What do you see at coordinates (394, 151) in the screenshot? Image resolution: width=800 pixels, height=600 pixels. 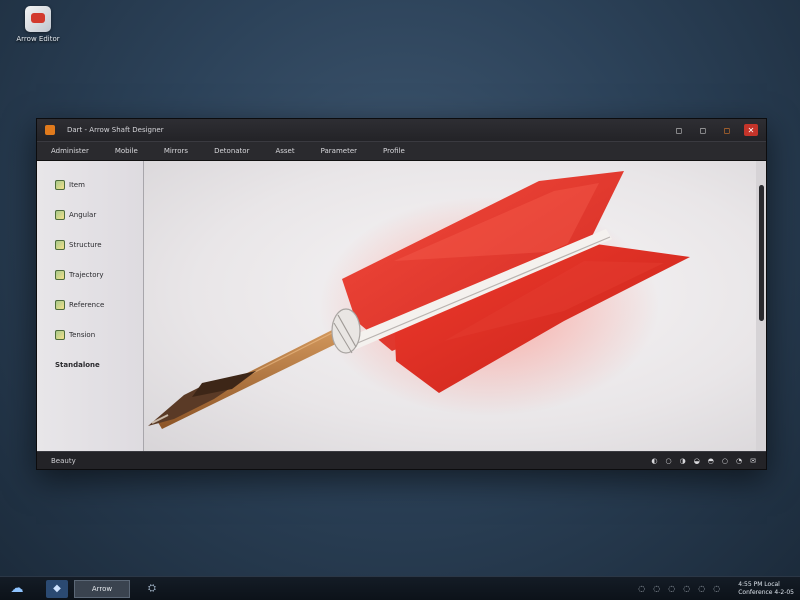 I see `menu-item-profile: Profile` at bounding box center [394, 151].